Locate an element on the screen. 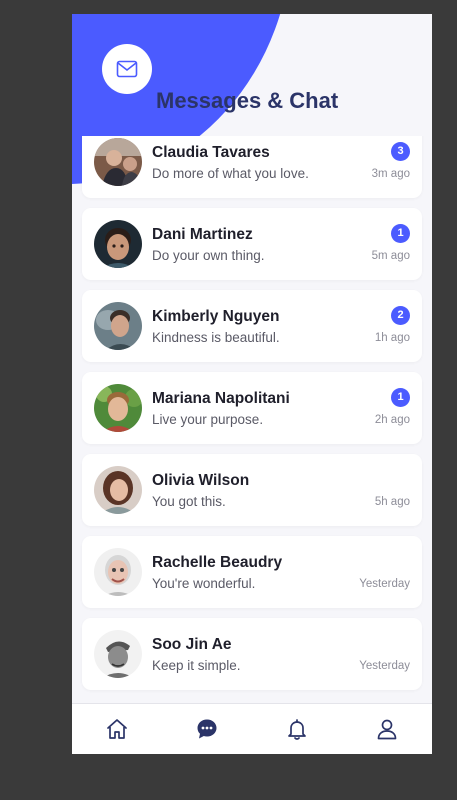  nav-messages is located at coordinates (207, 729).